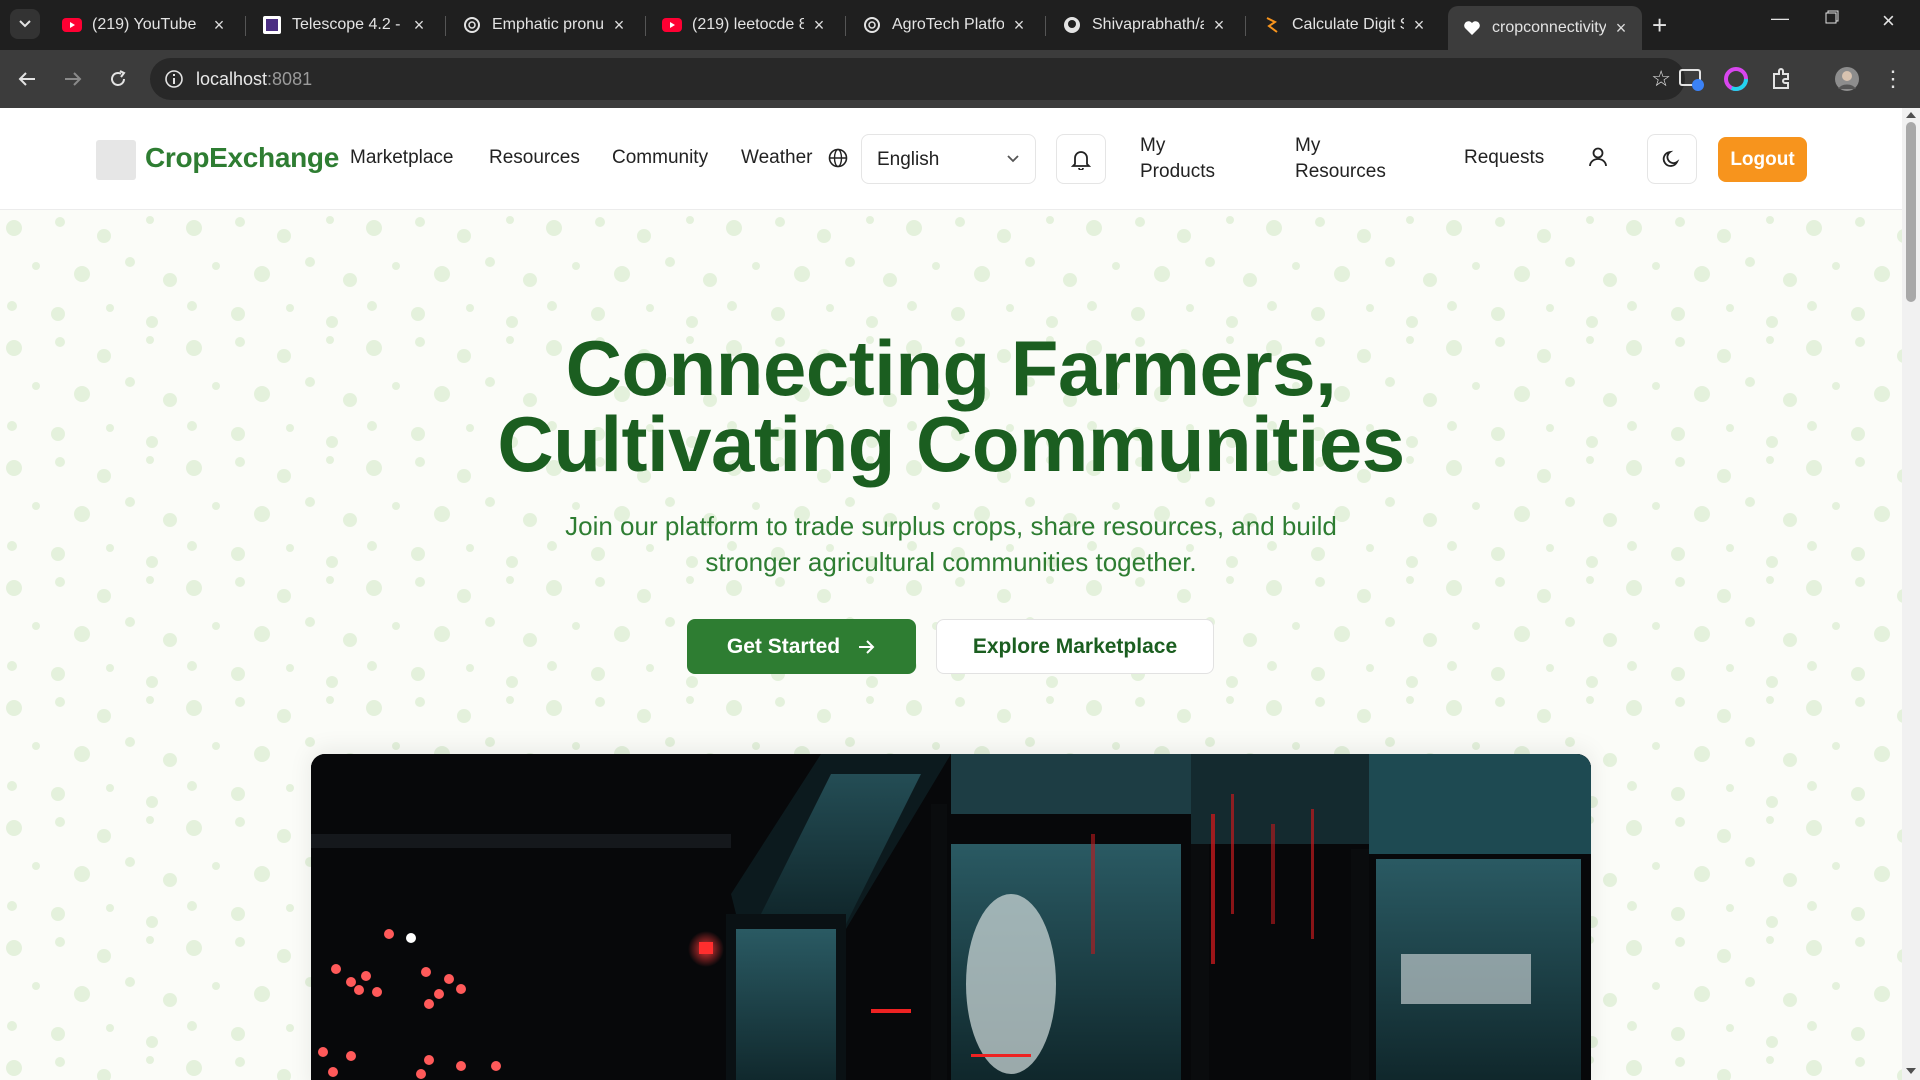 This screenshot has height=1080, width=1920. What do you see at coordinates (242, 158) in the screenshot?
I see `brand-name: CropExchange` at bounding box center [242, 158].